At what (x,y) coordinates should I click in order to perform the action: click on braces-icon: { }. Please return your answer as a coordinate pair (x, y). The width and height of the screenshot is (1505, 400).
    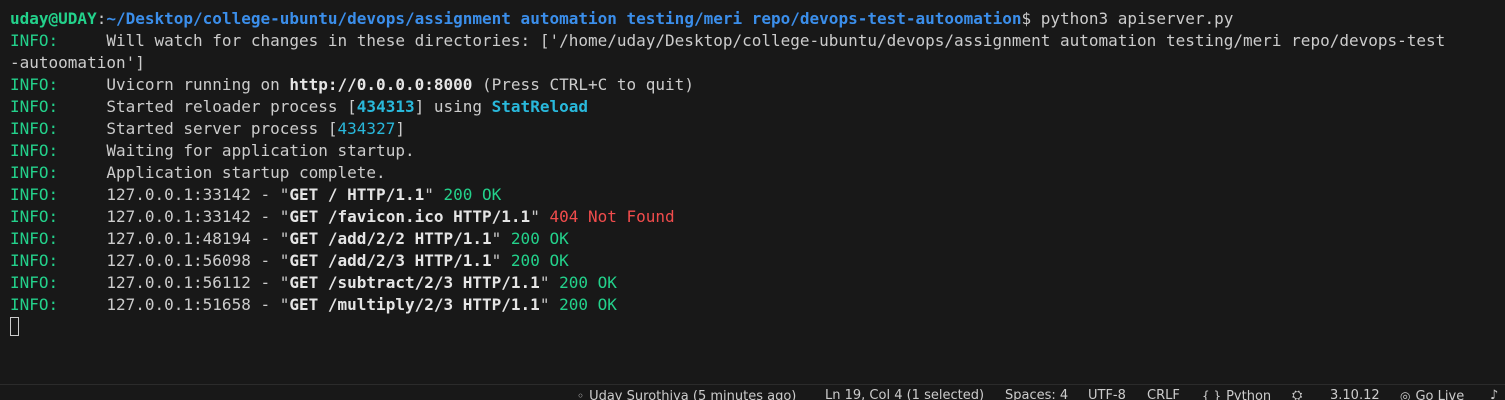
    Looking at the image, I should click on (1212, 394).